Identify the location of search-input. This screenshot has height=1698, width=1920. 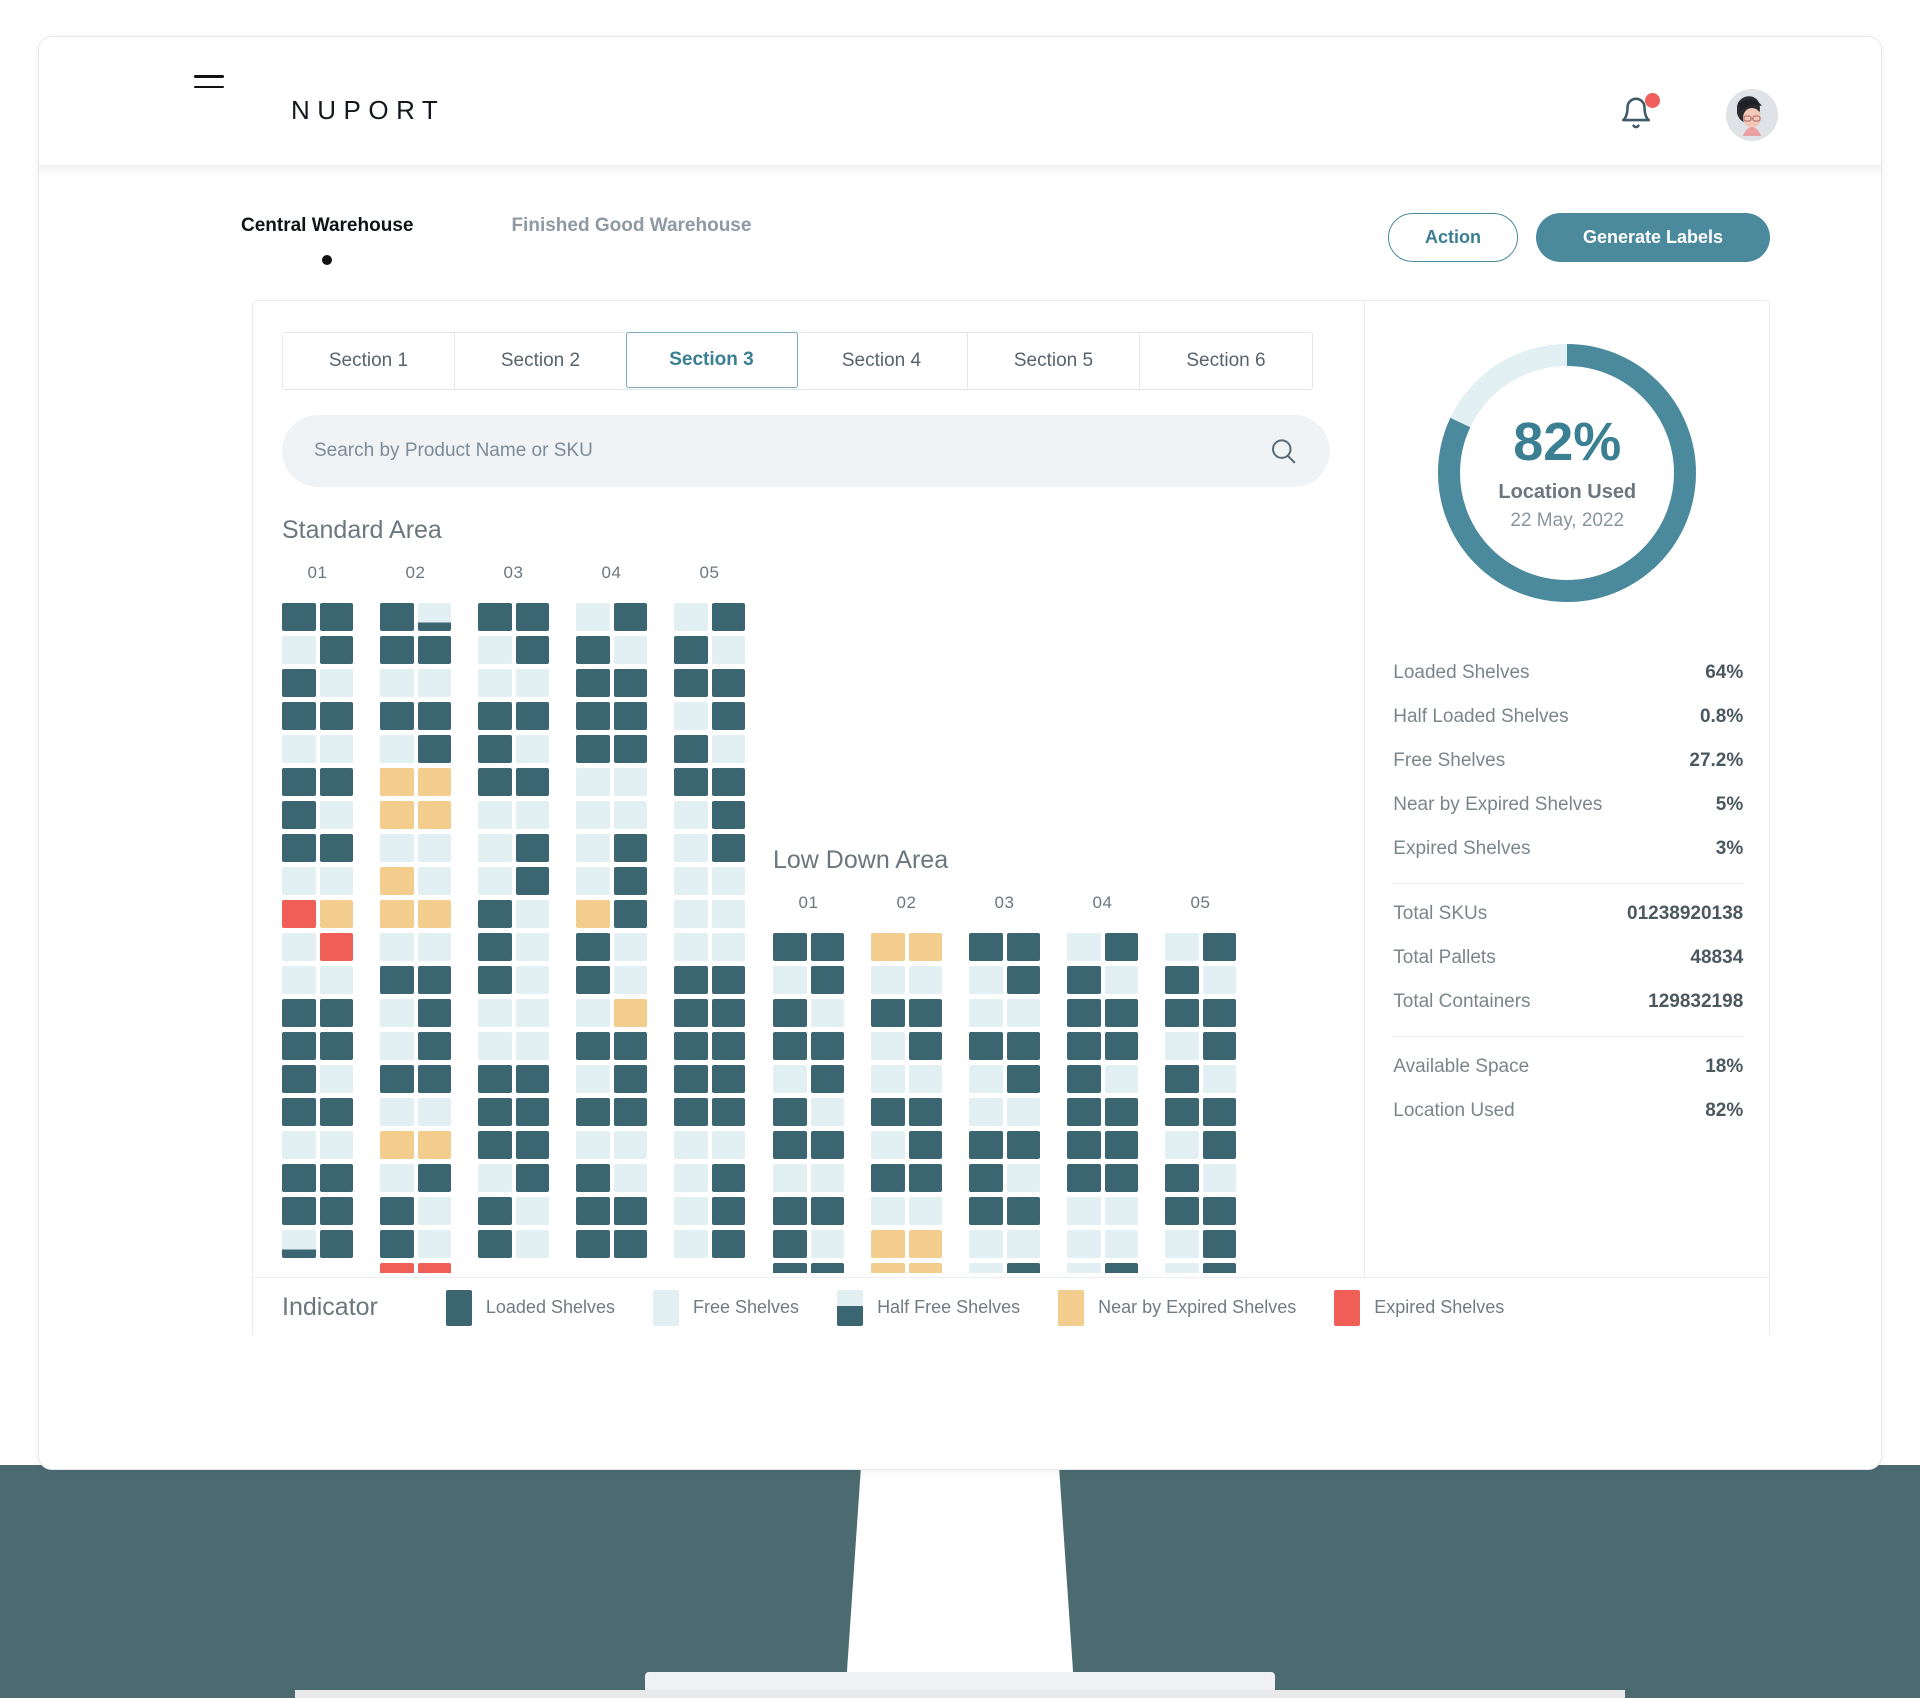
(791, 451).